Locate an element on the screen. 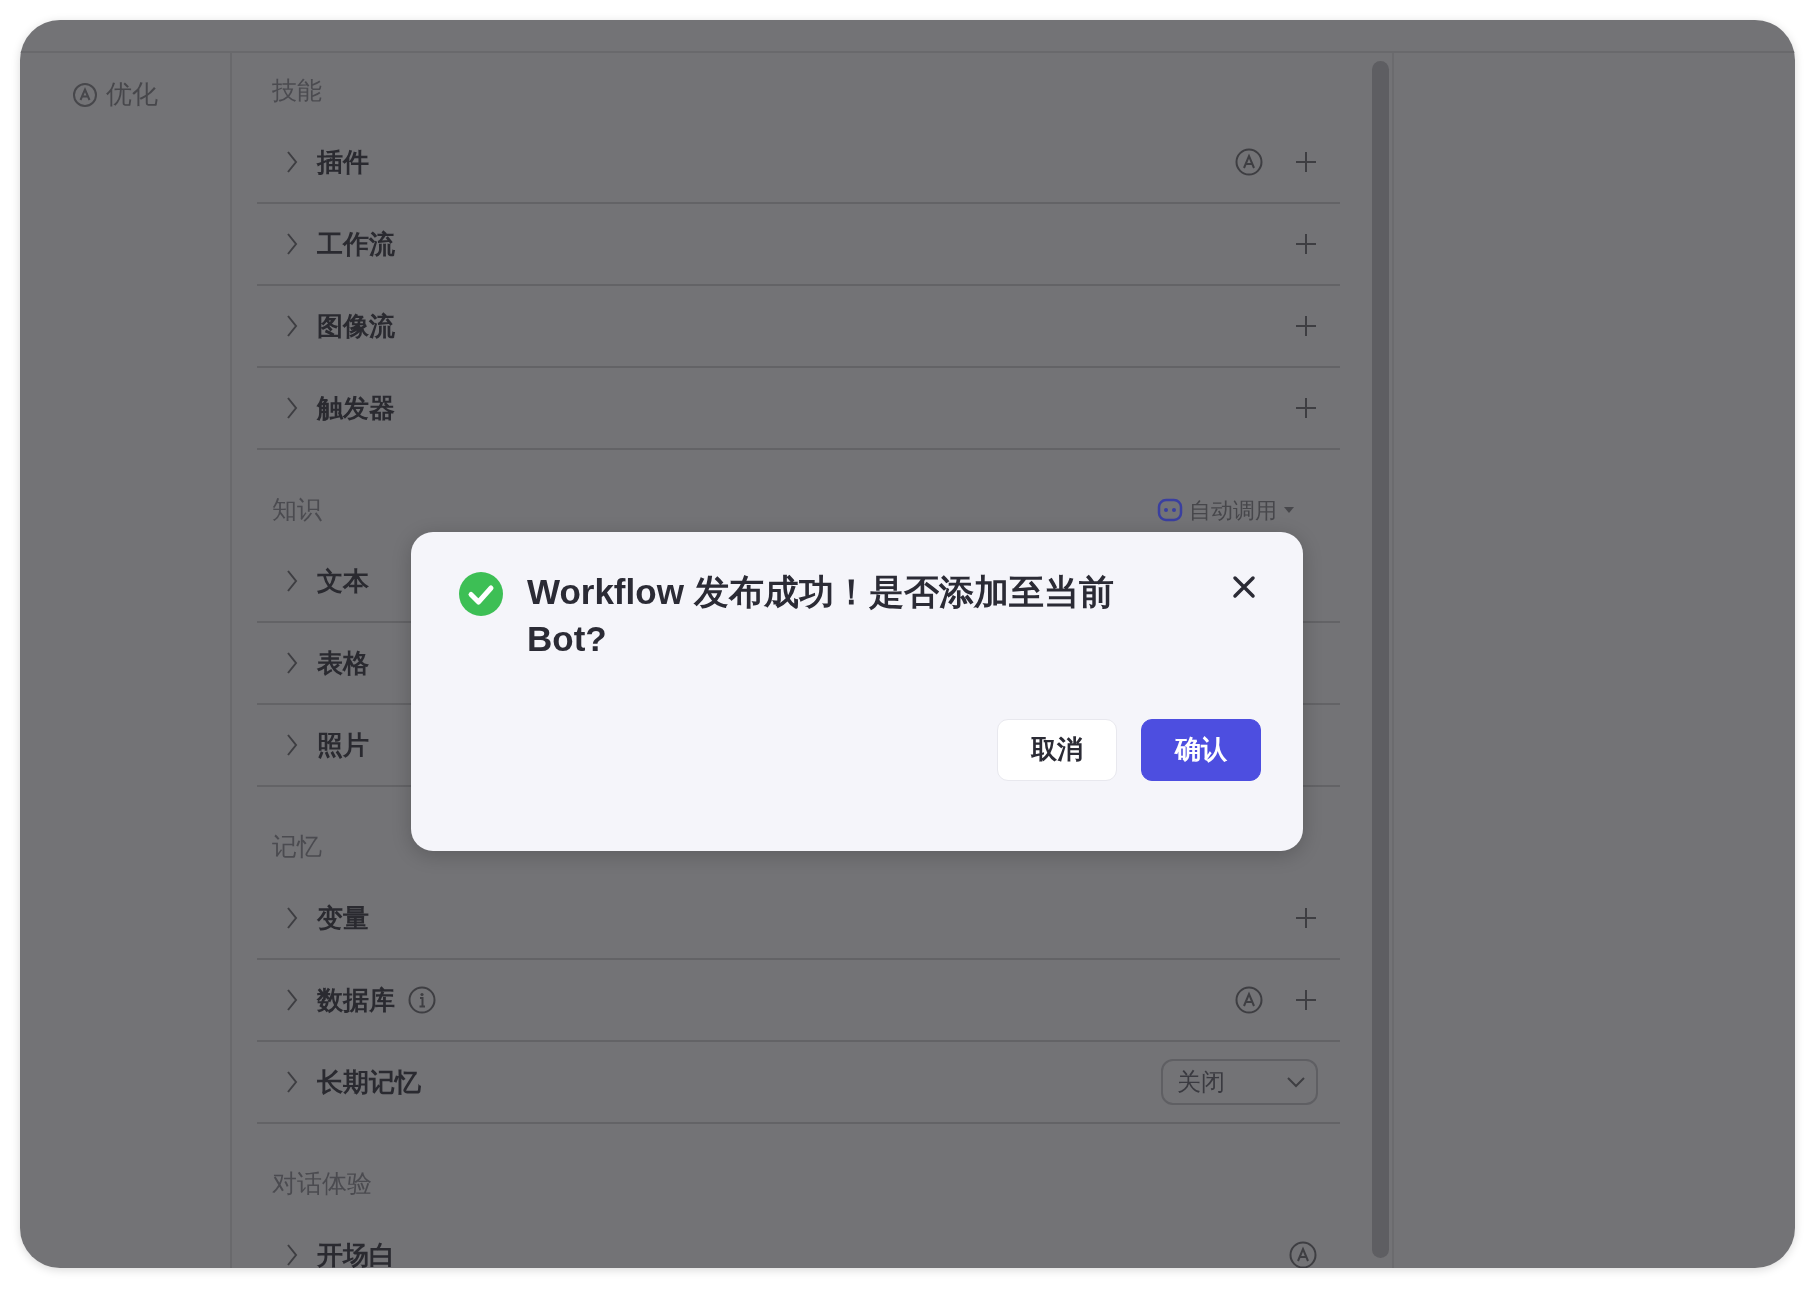 The width and height of the screenshot is (1815, 1290). item-label: 工作流 is located at coordinates (356, 244).